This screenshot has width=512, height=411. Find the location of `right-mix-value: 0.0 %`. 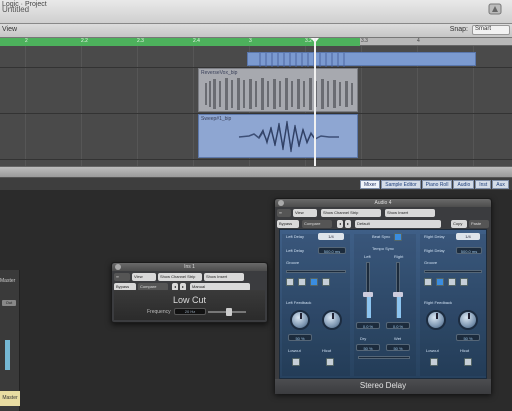

right-mix-value: 0.0 % is located at coordinates (398, 325).